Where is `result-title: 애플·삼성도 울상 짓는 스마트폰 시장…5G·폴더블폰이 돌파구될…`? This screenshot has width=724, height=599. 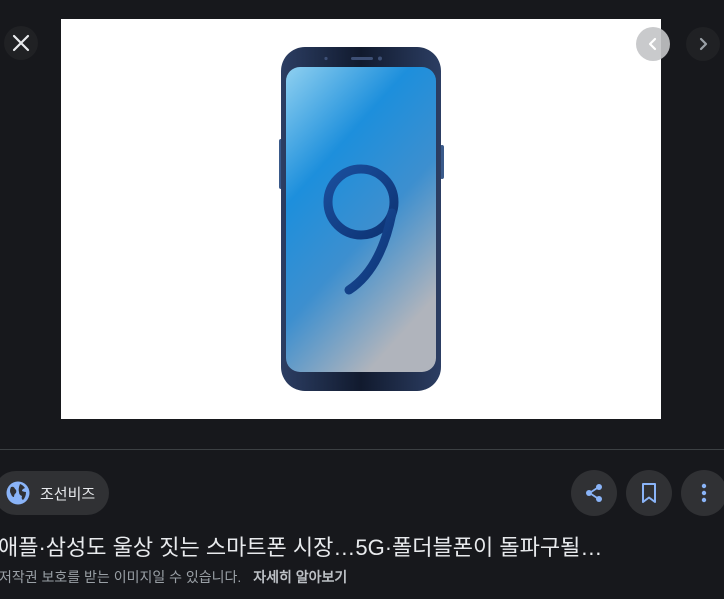 result-title: 애플·삼성도 울상 짓는 스마트폰 시장…5G·폴더블폰이 돌파구될… is located at coordinates (362, 546).